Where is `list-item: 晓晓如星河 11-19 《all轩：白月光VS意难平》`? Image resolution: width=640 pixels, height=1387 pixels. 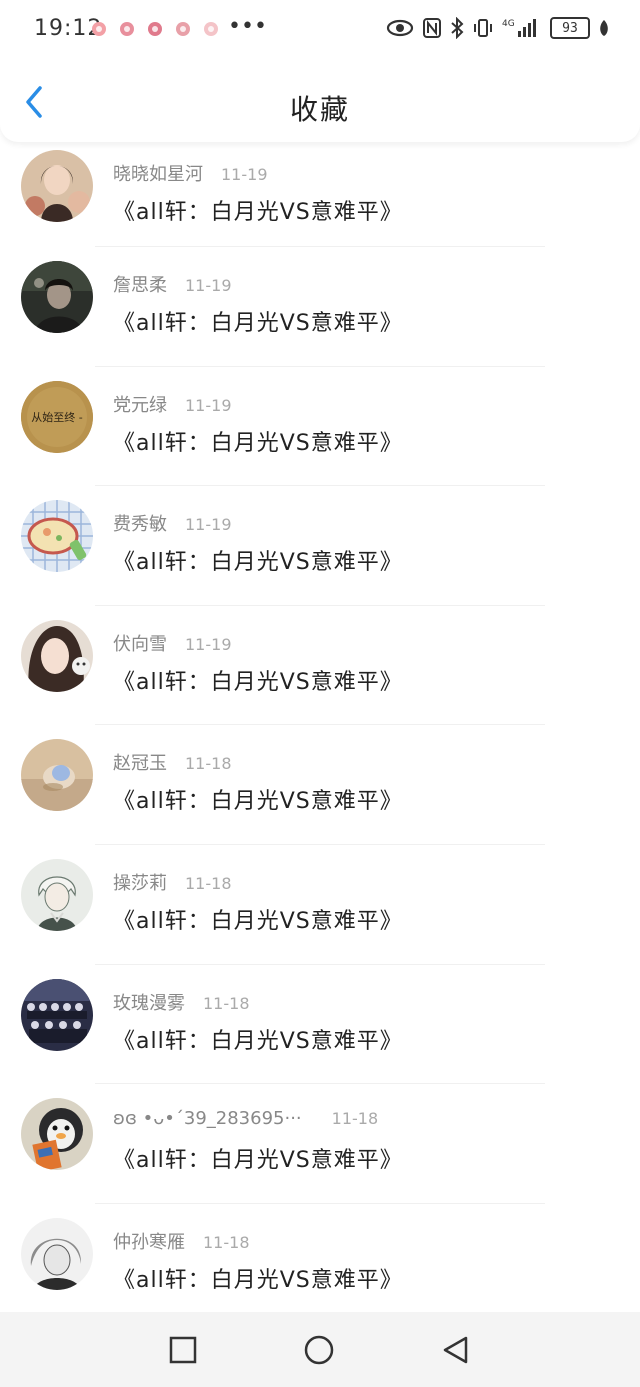
list-item: 晓晓如星河 11-19 《all轩：白月光VS意难平》 is located at coordinates (320, 194).